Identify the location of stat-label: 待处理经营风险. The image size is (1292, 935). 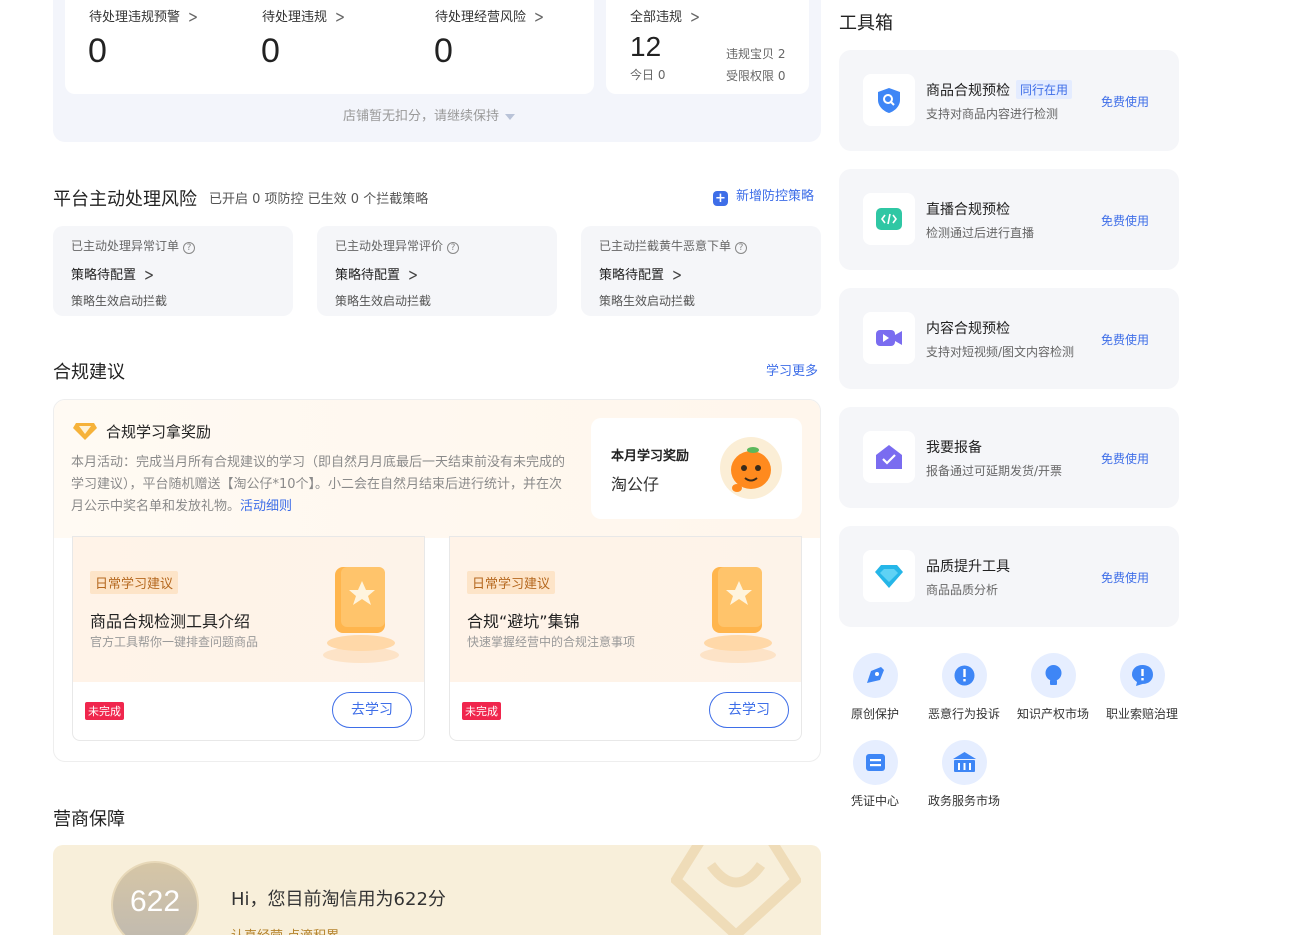
(481, 17).